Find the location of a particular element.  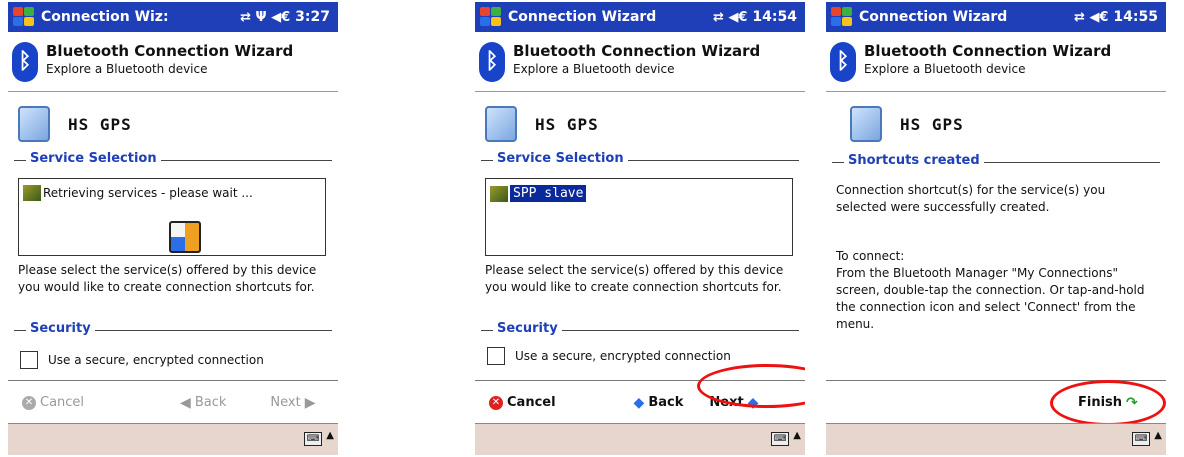

list-item-label: SPP slave is located at coordinates (548, 193).